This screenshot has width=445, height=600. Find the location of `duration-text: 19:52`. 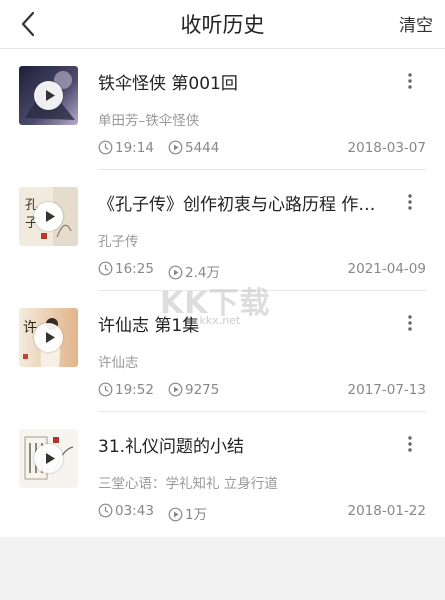

duration-text: 19:52 is located at coordinates (134, 390).